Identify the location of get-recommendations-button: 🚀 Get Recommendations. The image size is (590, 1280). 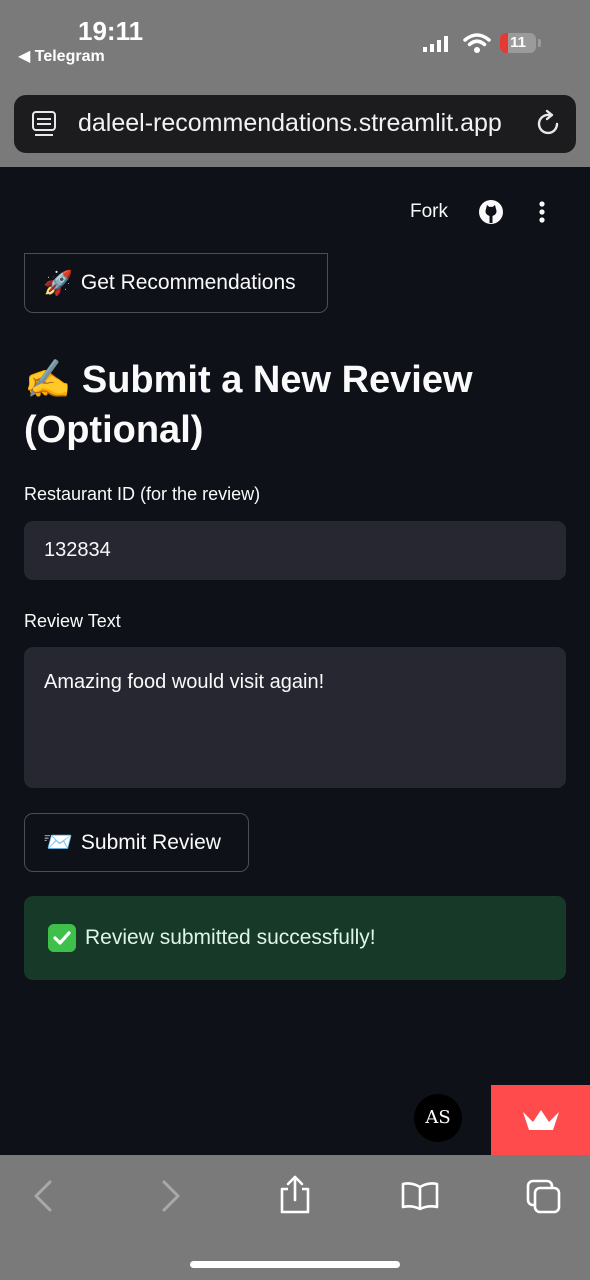
(176, 283).